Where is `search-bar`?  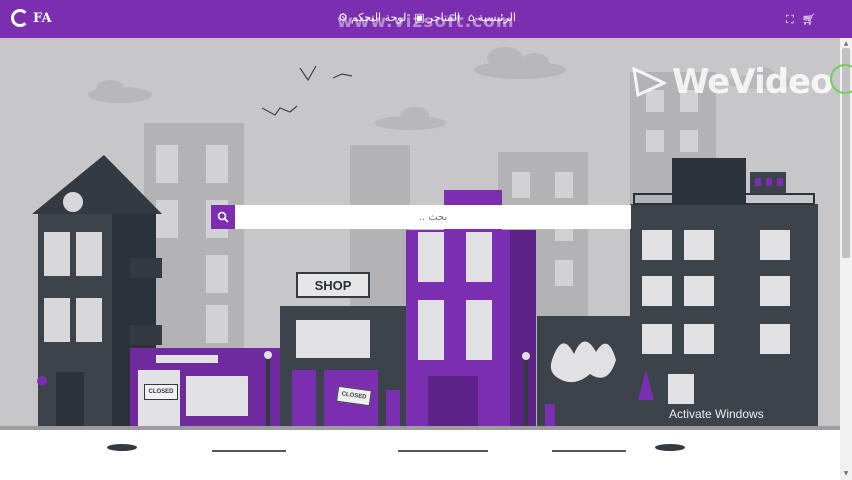
search-bar is located at coordinates (421, 217).